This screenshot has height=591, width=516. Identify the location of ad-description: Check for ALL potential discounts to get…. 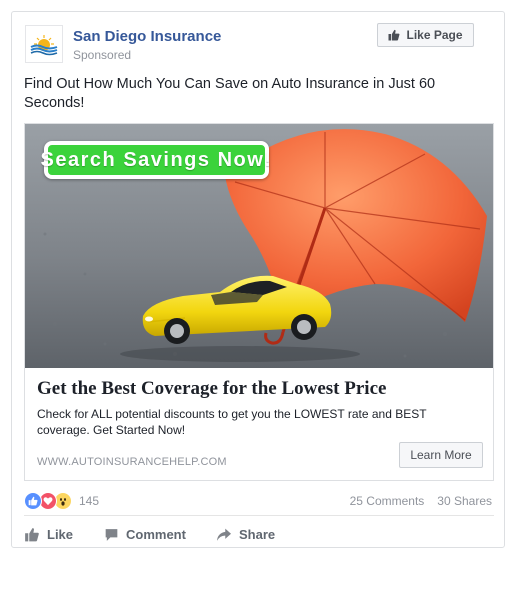
(232, 422).